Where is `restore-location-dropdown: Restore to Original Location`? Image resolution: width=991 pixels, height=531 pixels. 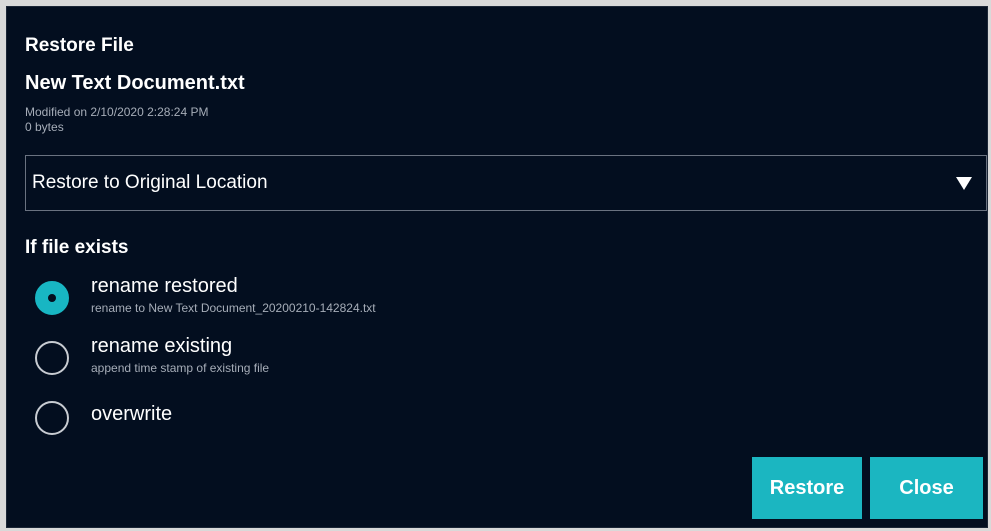 restore-location-dropdown: Restore to Original Location is located at coordinates (506, 183).